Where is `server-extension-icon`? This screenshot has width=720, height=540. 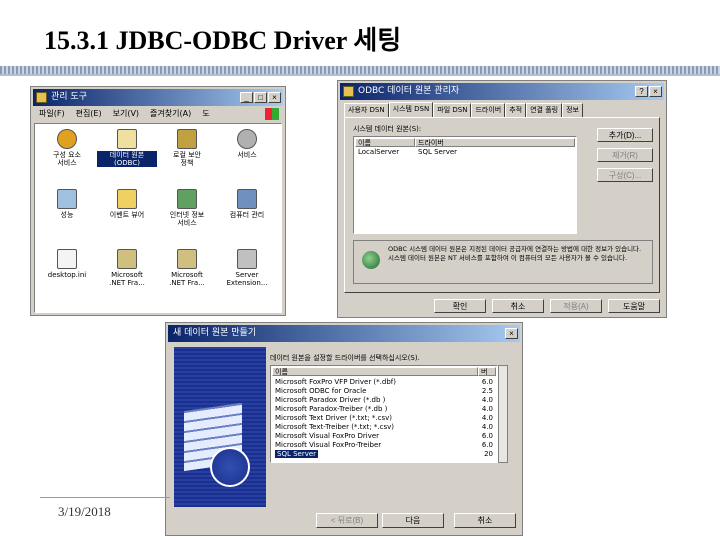 server-extension-icon is located at coordinates (247, 259).